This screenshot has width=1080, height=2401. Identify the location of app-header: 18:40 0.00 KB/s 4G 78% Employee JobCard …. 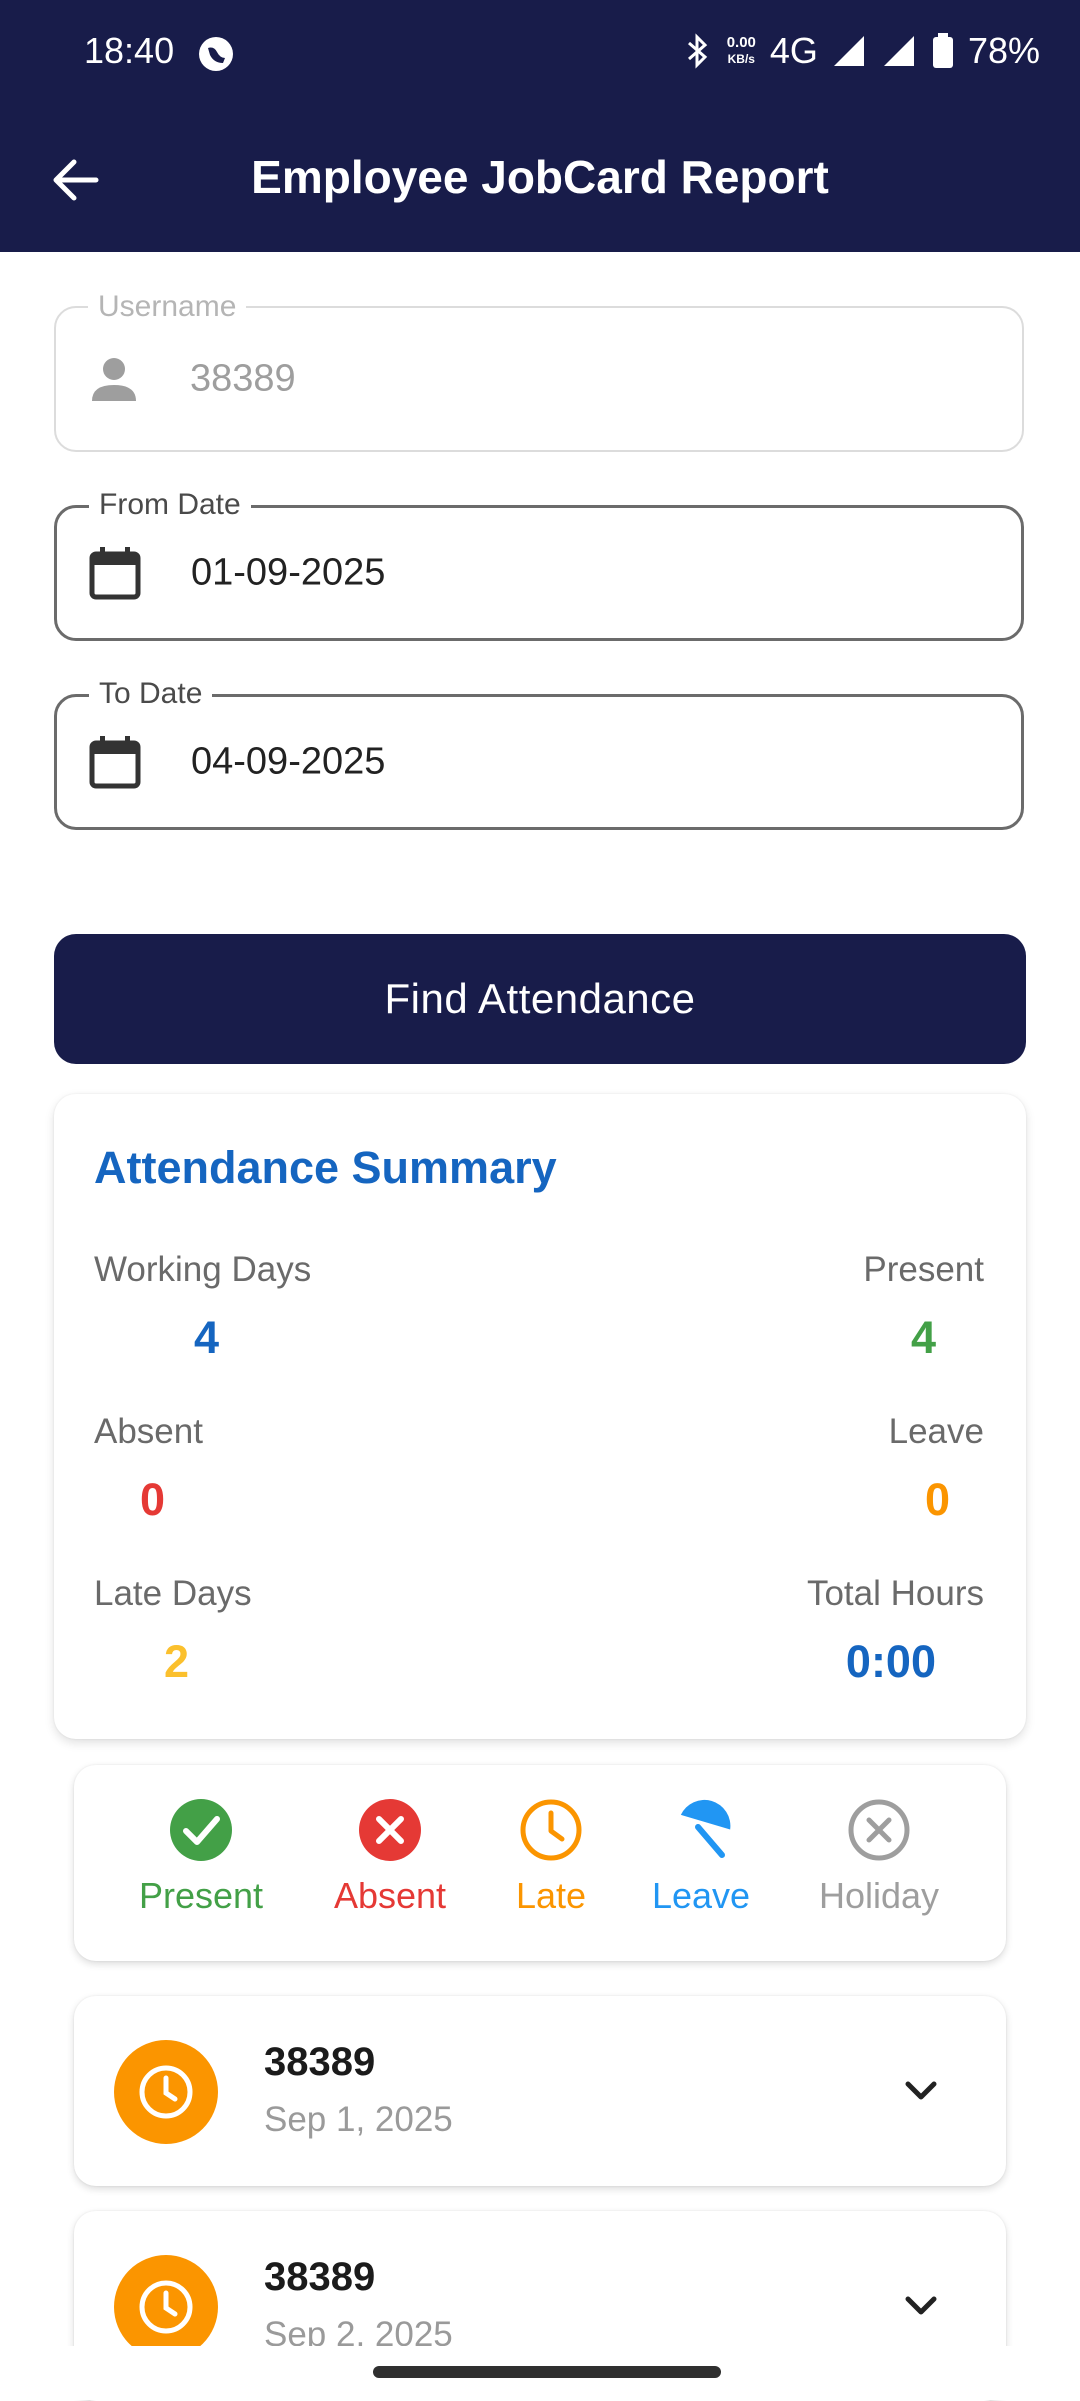
(540, 126).